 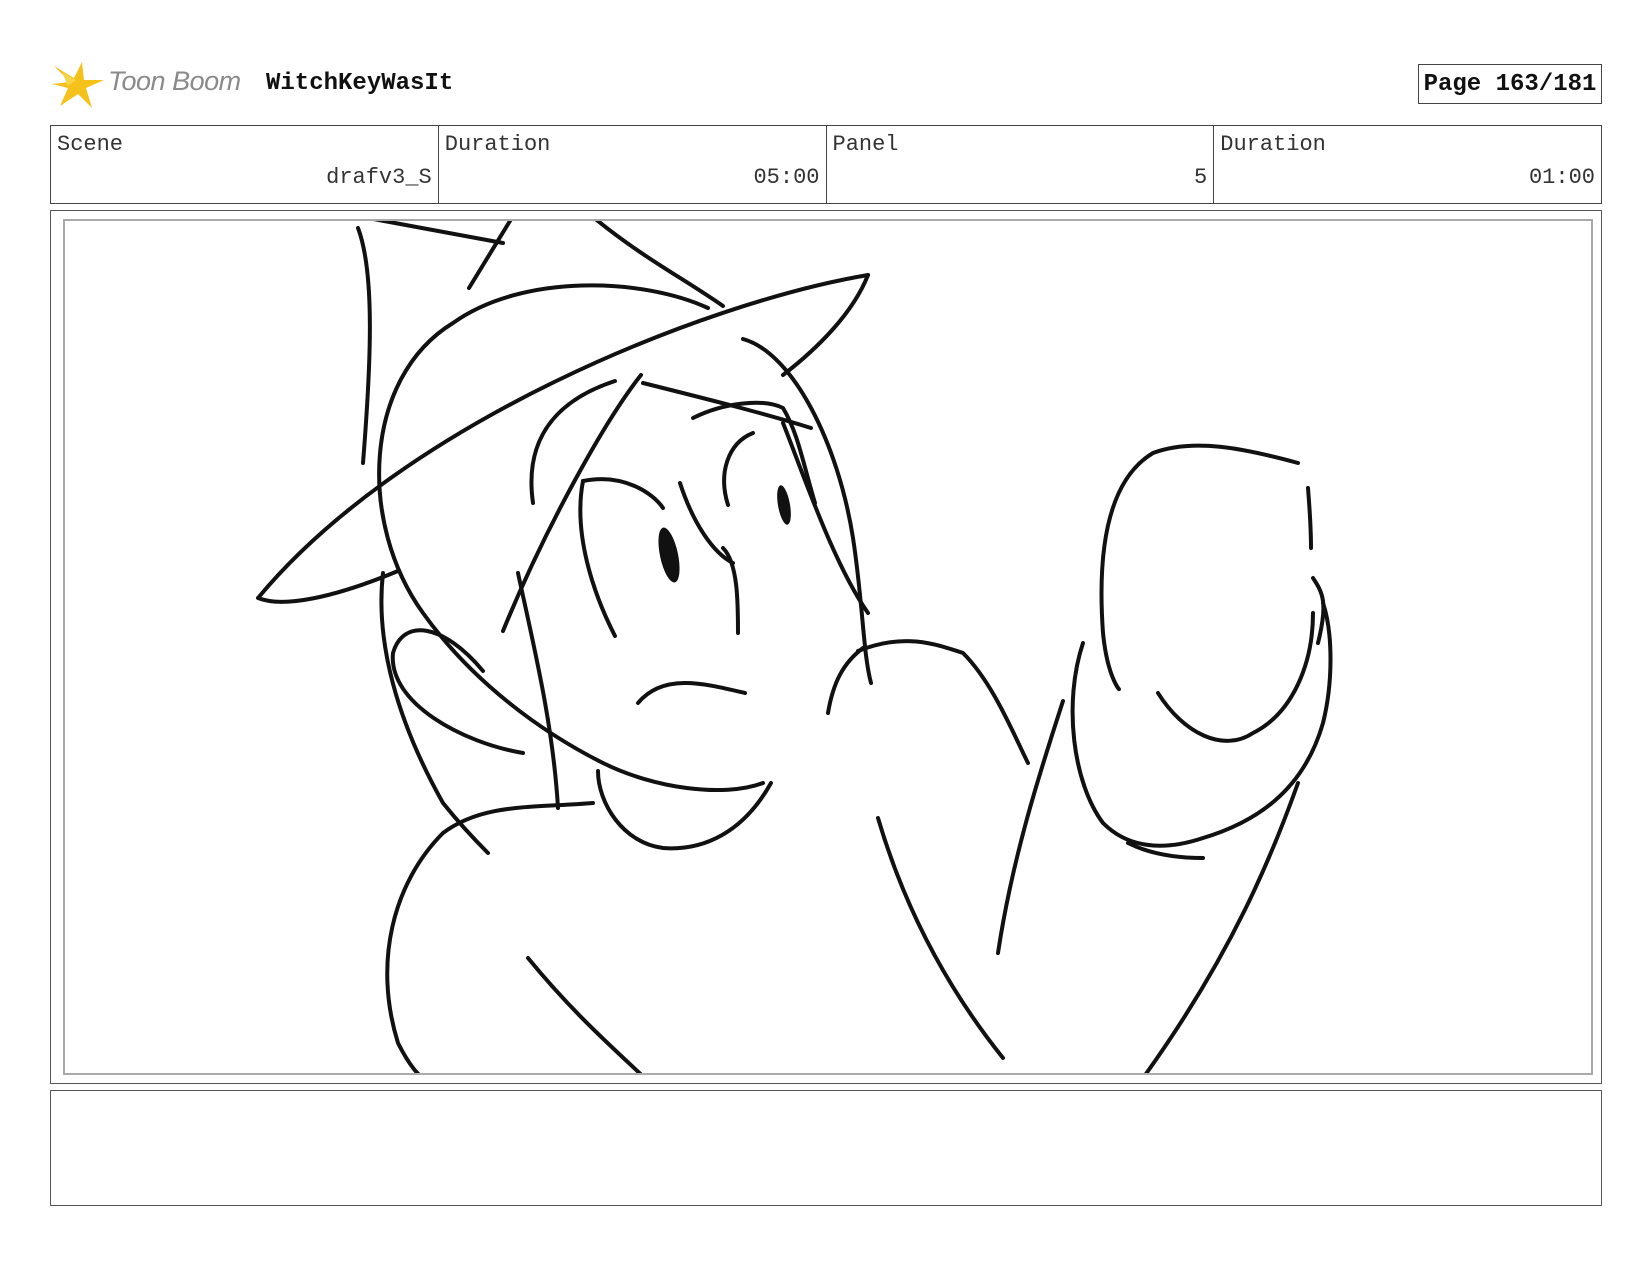 I want to click on logo-text: Toon Boom, so click(x=174, y=81).